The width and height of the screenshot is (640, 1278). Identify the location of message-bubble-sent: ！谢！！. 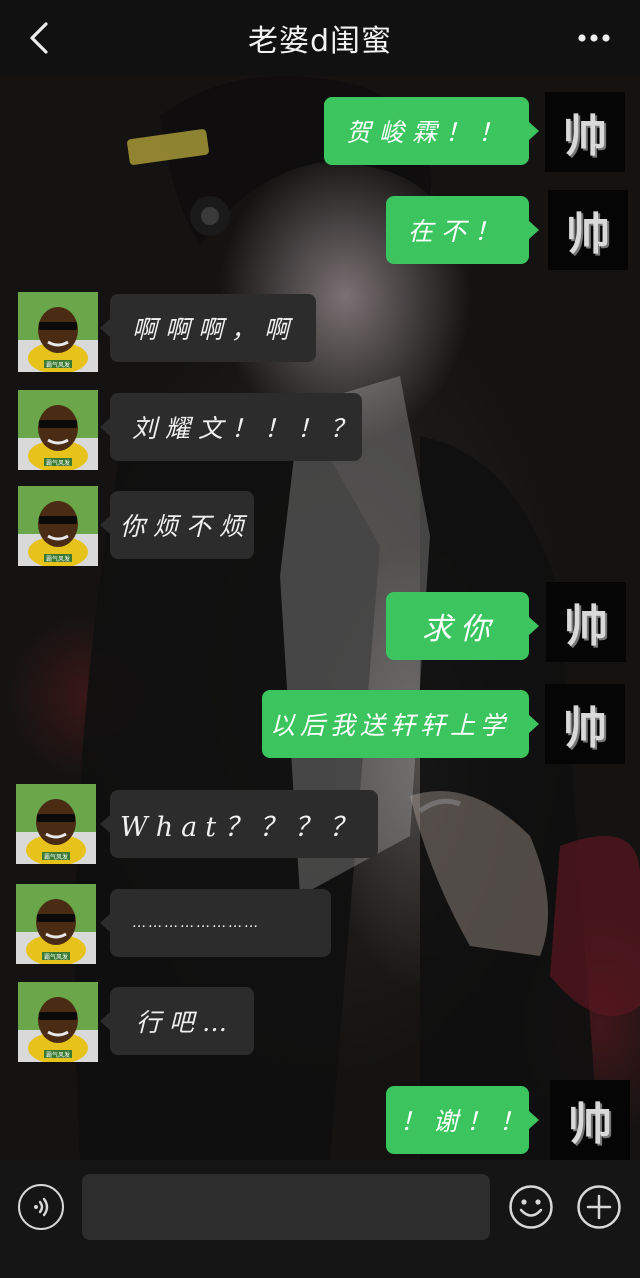
(457, 1120).